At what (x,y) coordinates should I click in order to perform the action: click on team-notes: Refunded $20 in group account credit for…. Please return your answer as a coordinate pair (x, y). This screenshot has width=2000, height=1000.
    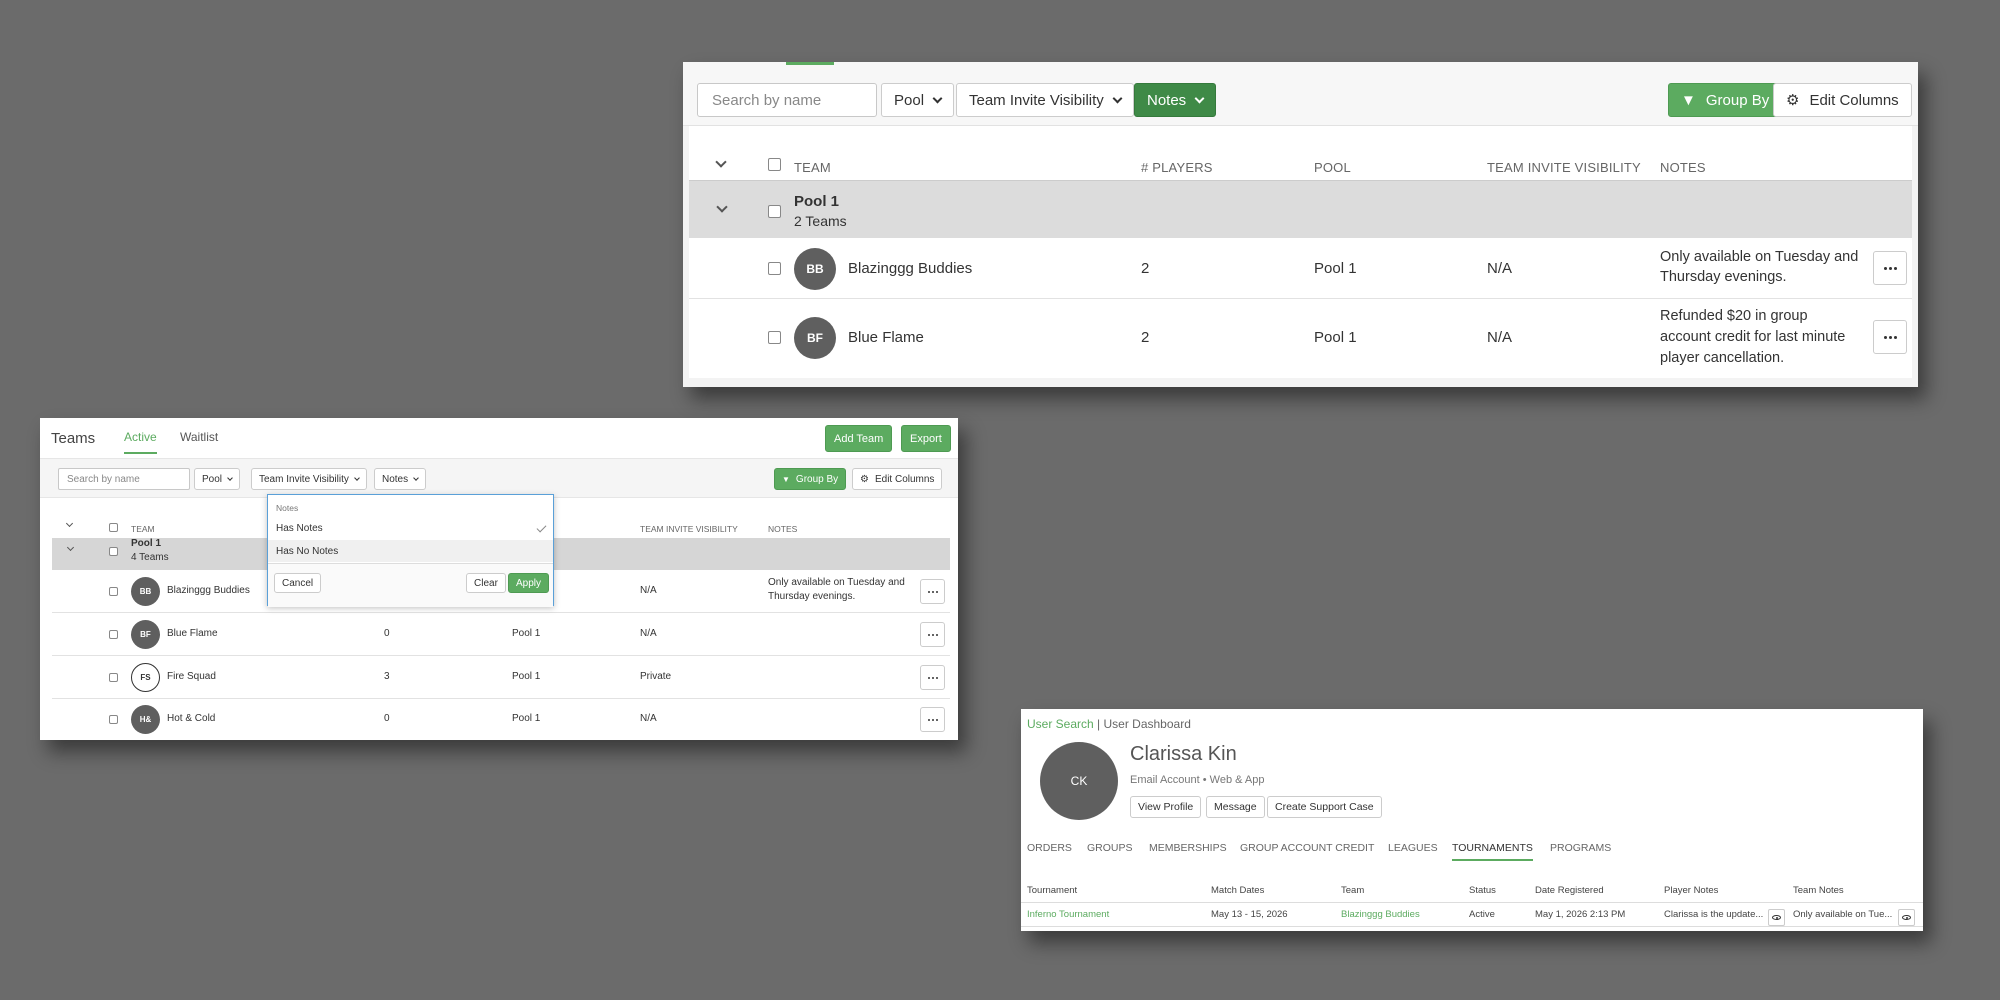
    Looking at the image, I should click on (1753, 337).